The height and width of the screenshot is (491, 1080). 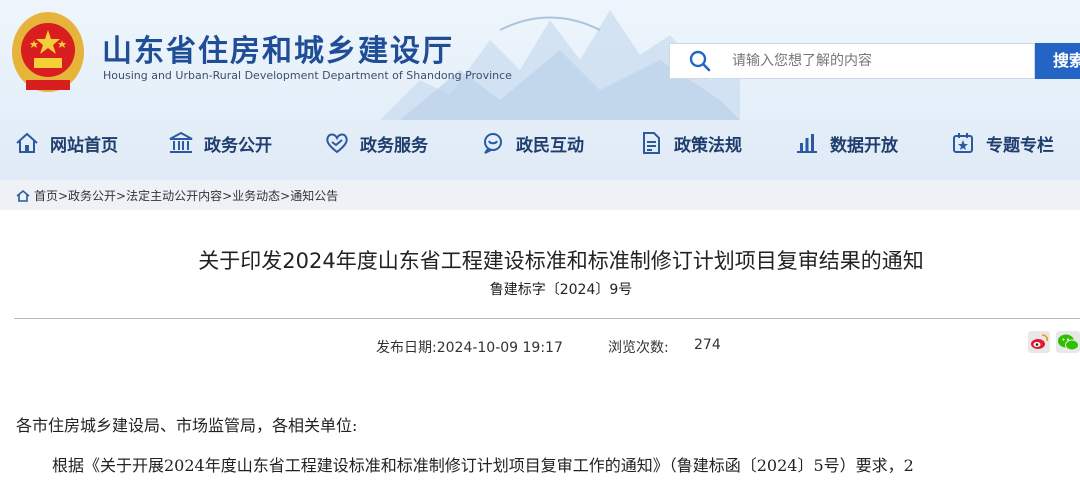 I want to click on handshake-heart-icon, so click(x=337, y=143).